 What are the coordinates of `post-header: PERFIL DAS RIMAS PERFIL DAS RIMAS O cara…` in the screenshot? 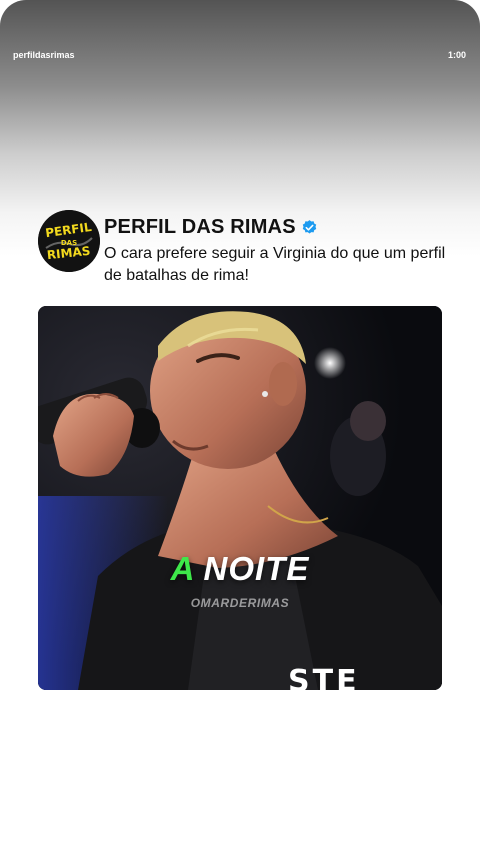 It's located at (241, 248).